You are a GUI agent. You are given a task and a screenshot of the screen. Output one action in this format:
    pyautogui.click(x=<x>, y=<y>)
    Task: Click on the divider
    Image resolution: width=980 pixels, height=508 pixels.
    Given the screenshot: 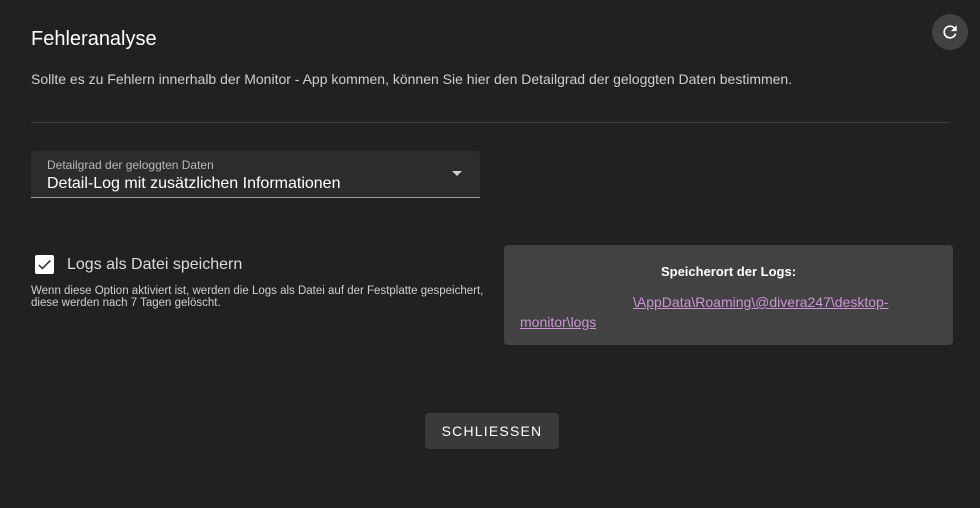 What is the action you would take?
    pyautogui.click(x=490, y=122)
    